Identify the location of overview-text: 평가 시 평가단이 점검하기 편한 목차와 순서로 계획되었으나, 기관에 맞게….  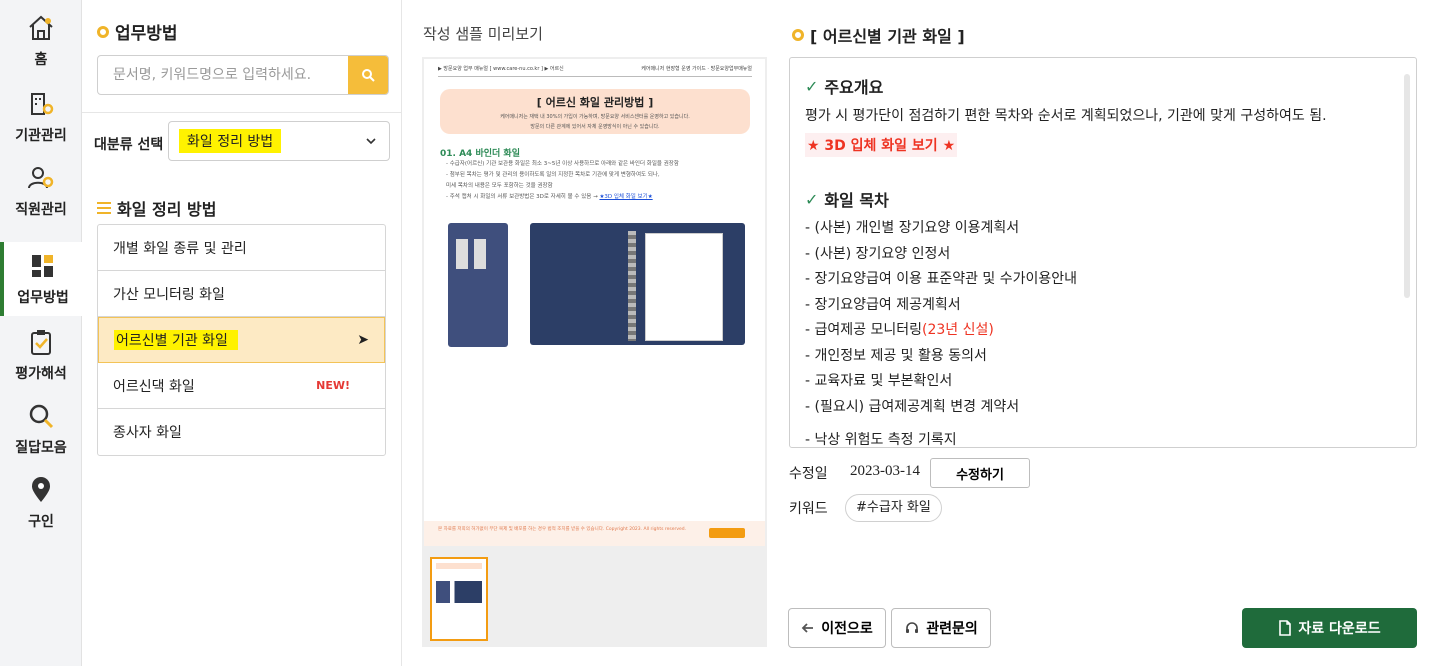
(1066, 116).